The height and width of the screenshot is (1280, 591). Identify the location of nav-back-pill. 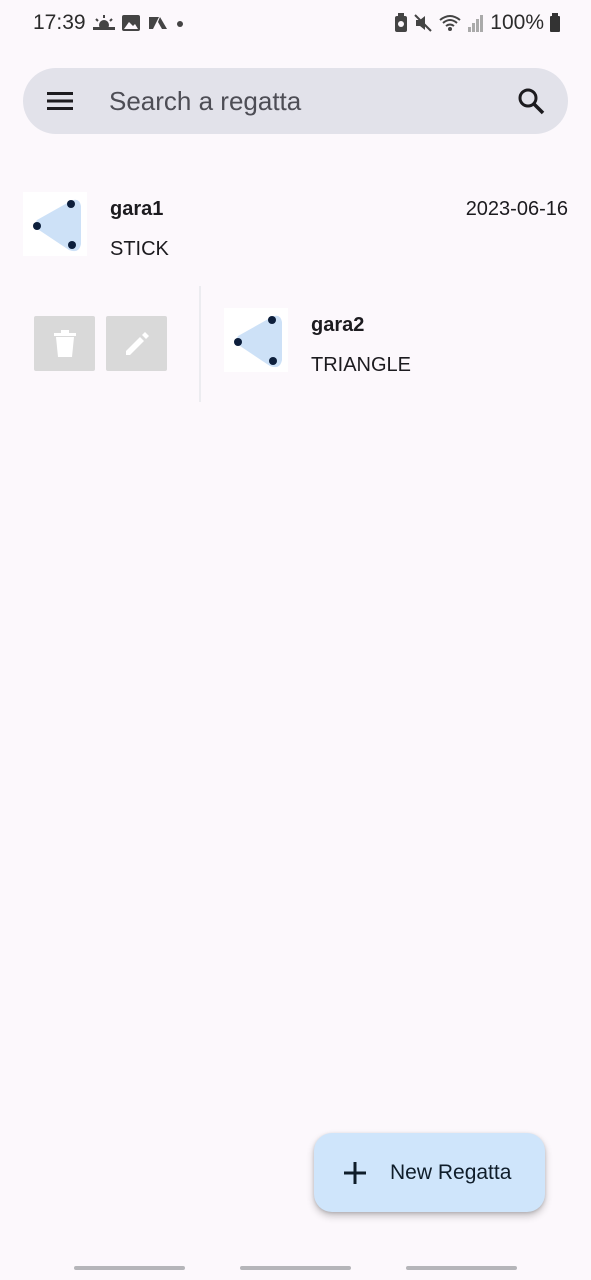
(461, 1268).